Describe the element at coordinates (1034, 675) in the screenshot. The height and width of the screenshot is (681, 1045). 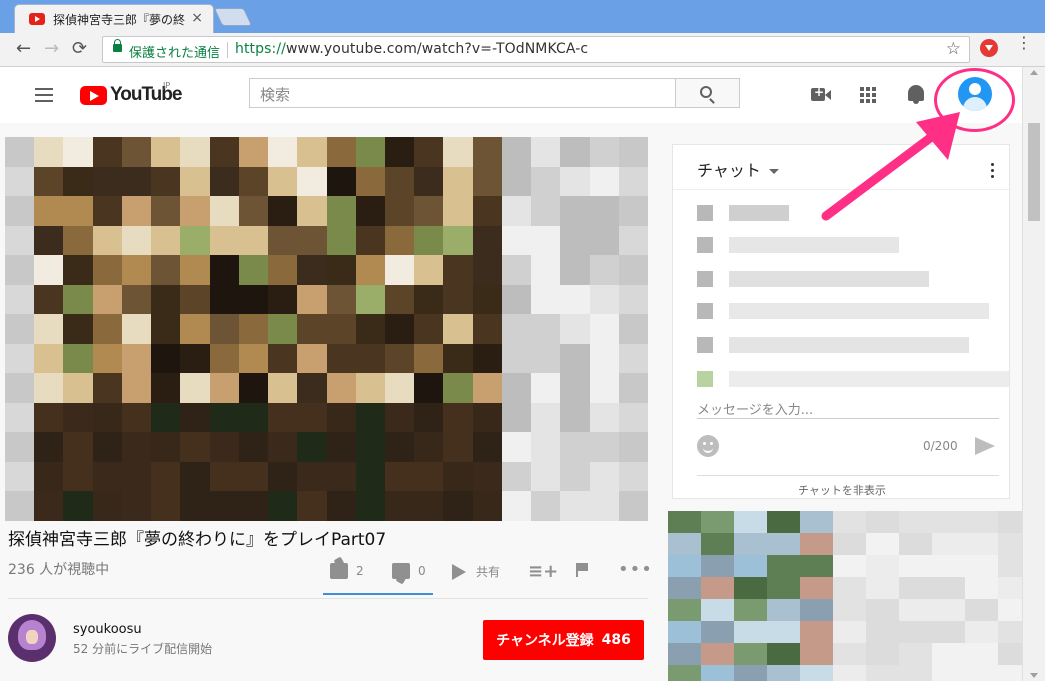
I see `scroll-down-icon` at that location.